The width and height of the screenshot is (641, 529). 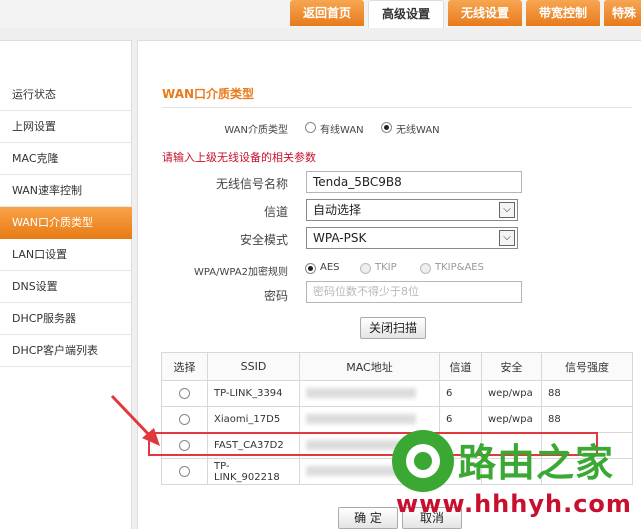 I want to click on sidebar-item-dns: DNS设置, so click(x=66, y=287).